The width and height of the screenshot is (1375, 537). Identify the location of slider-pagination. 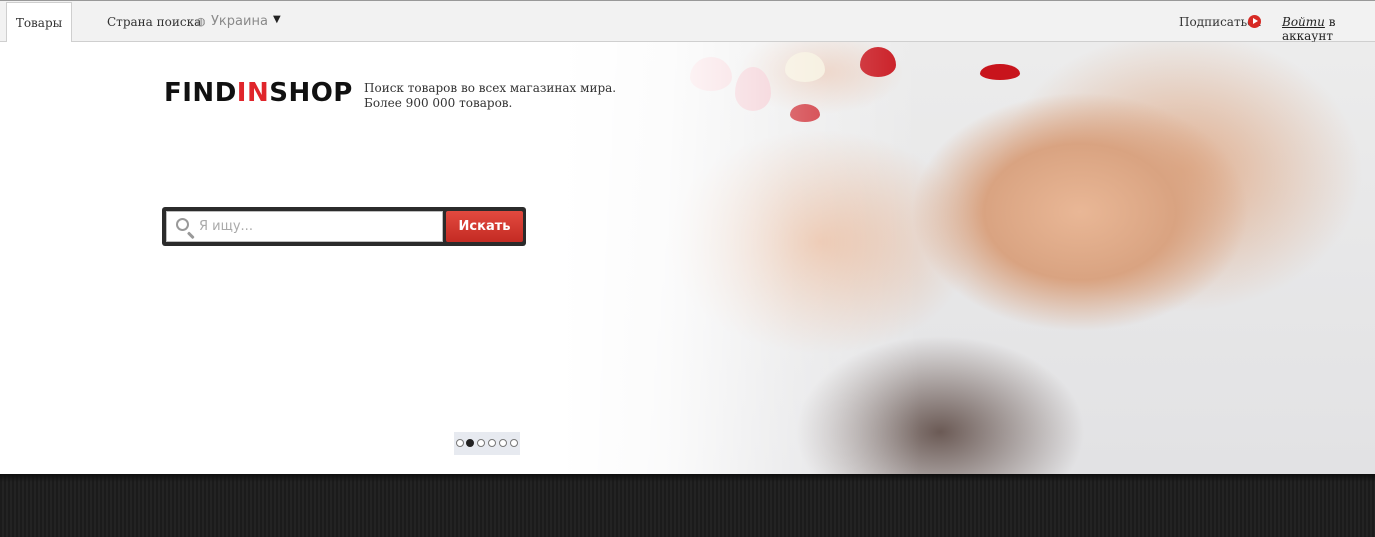
(487, 443).